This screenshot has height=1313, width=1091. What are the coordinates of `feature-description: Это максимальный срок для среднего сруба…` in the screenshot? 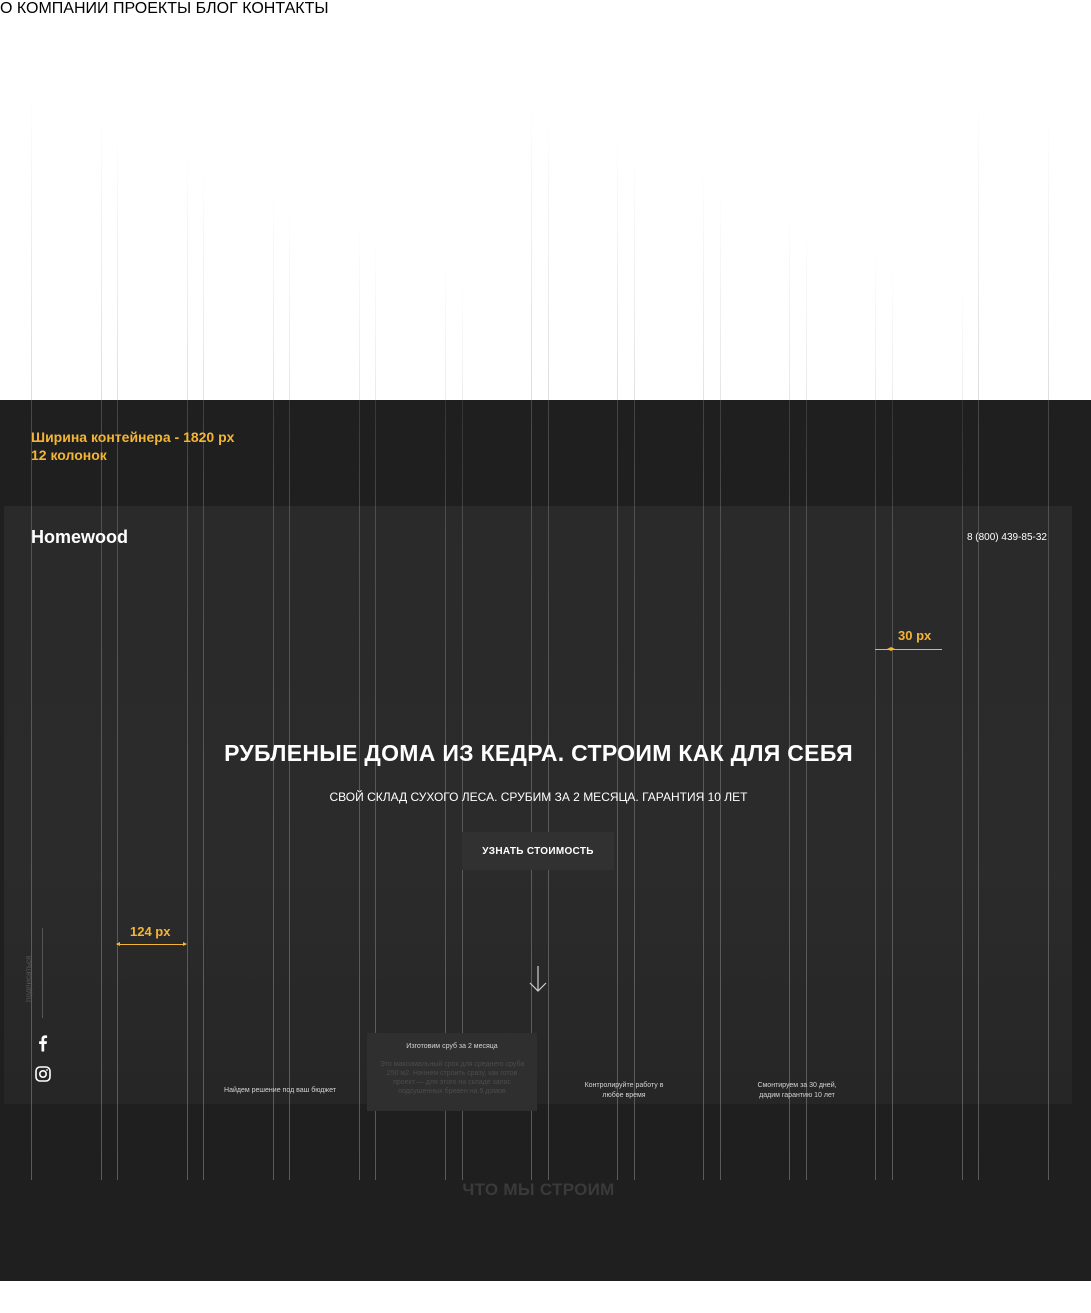 It's located at (452, 1078).